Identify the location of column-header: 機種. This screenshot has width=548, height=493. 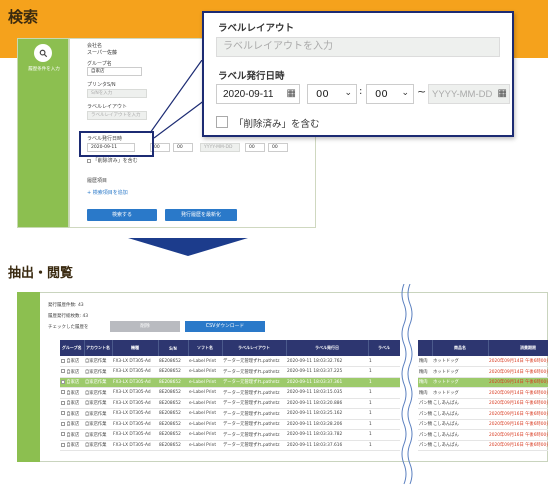
(135, 348).